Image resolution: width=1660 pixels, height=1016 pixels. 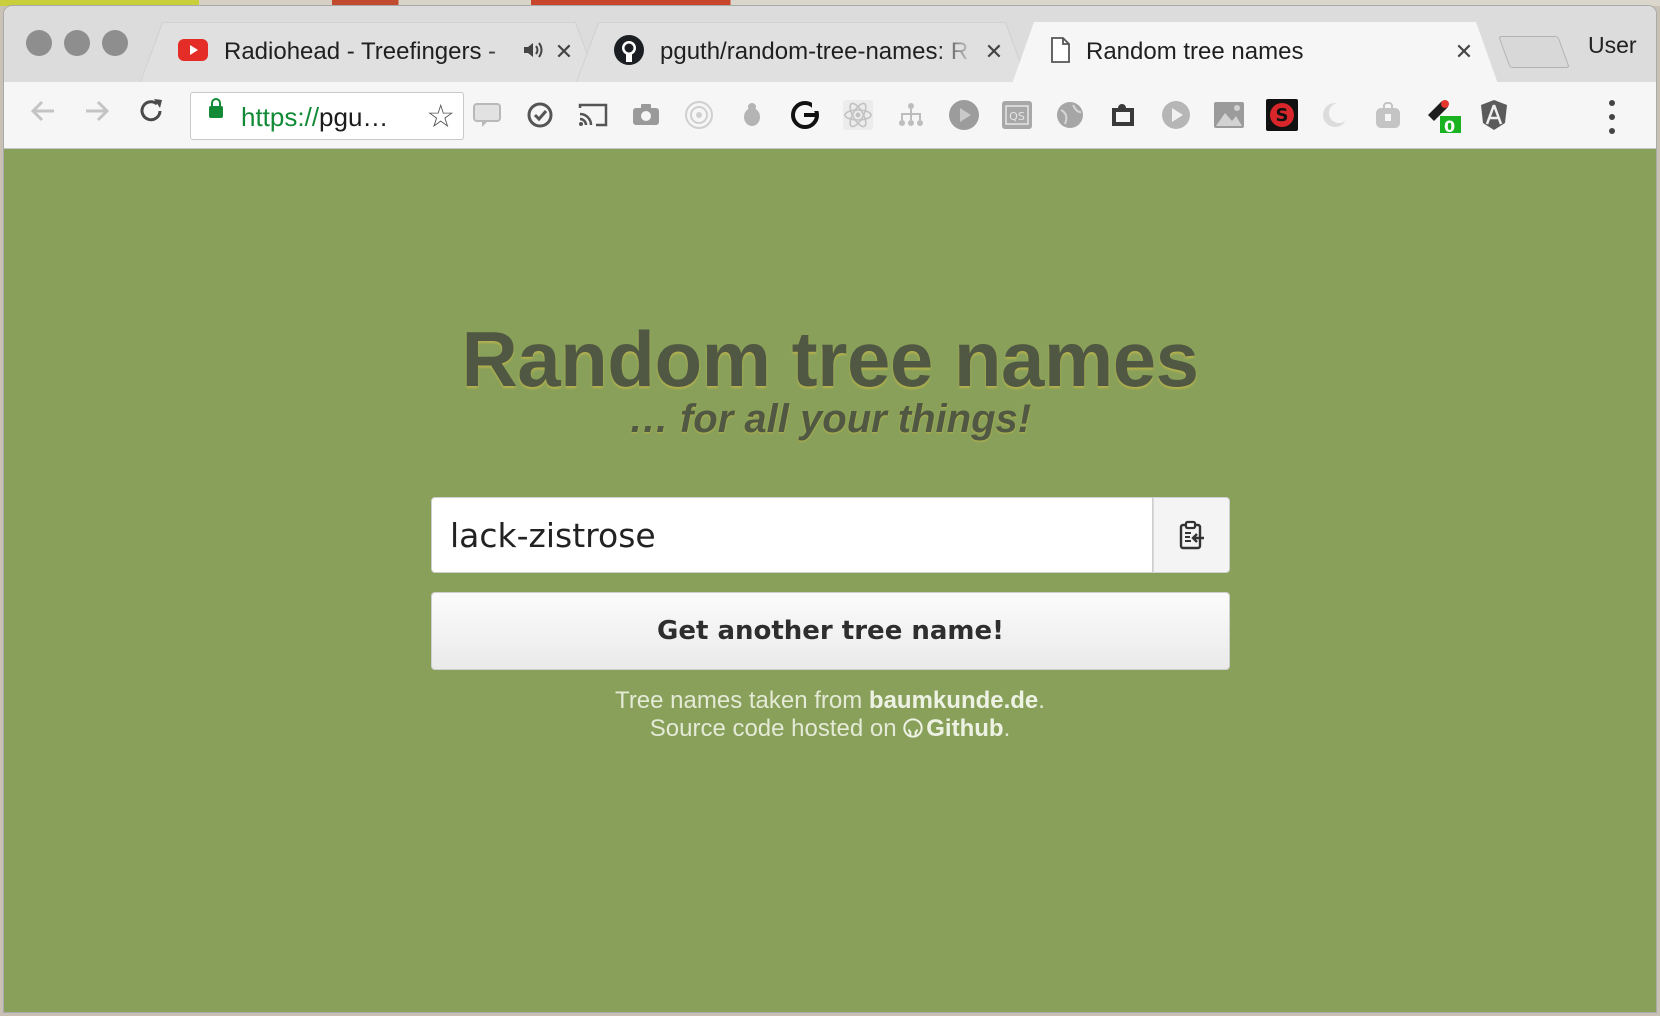 I want to click on svg-text: S, so click(x=1282, y=115).